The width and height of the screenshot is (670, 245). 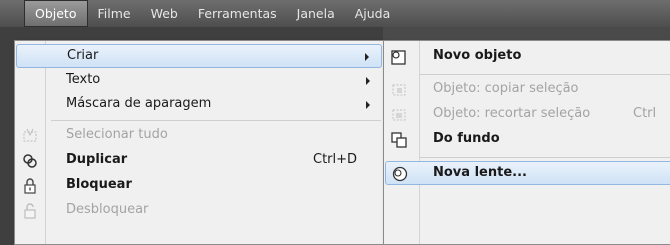 I want to click on menubar-objeto: Objeto, so click(x=56, y=13).